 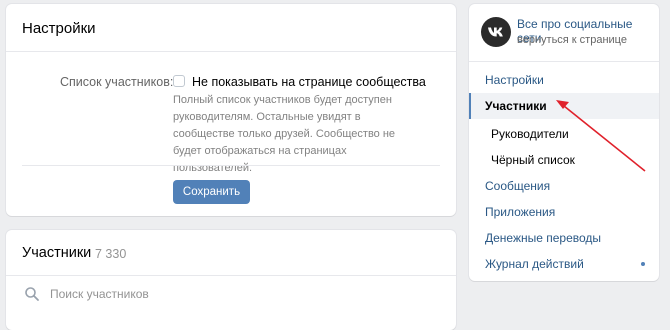 I want to click on menu-item-label: Участники, so click(x=516, y=106).